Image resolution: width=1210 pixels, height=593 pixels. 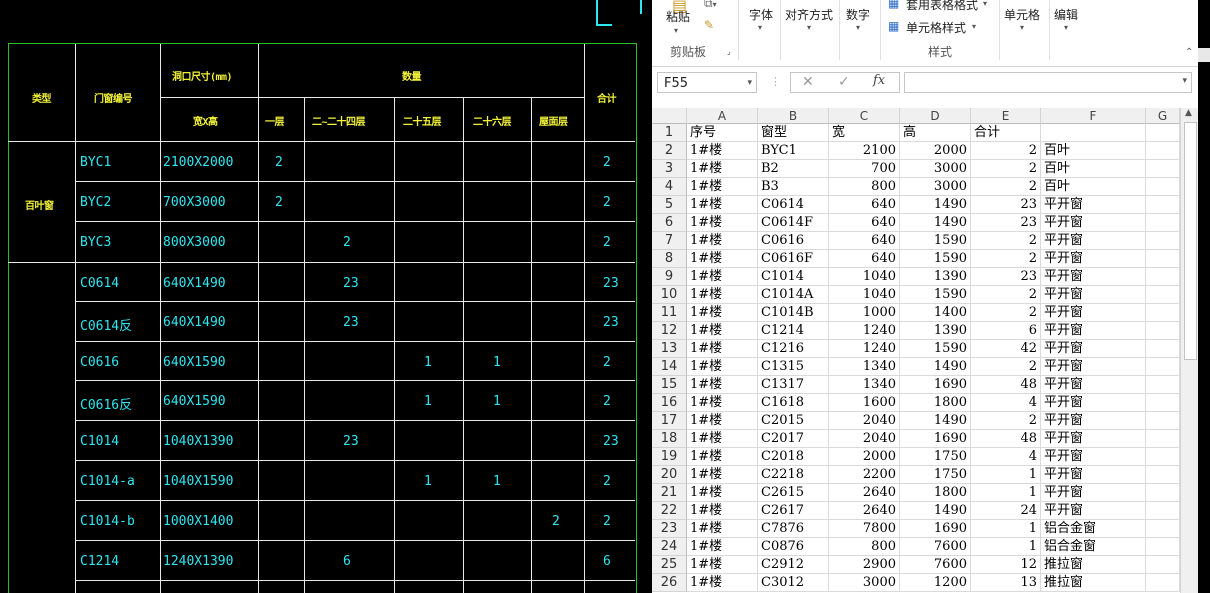 I want to click on cell-b15: C1317, so click(x=793, y=385).